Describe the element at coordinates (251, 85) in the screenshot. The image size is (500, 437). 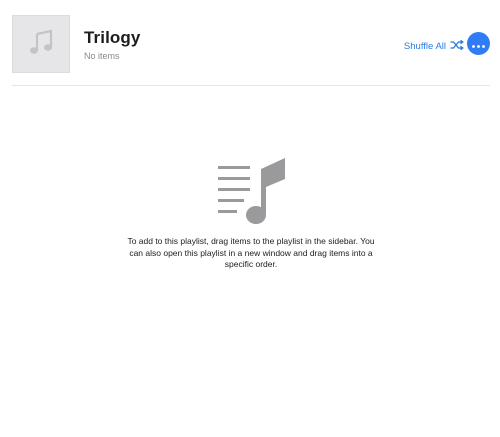
I see `header-divider` at that location.